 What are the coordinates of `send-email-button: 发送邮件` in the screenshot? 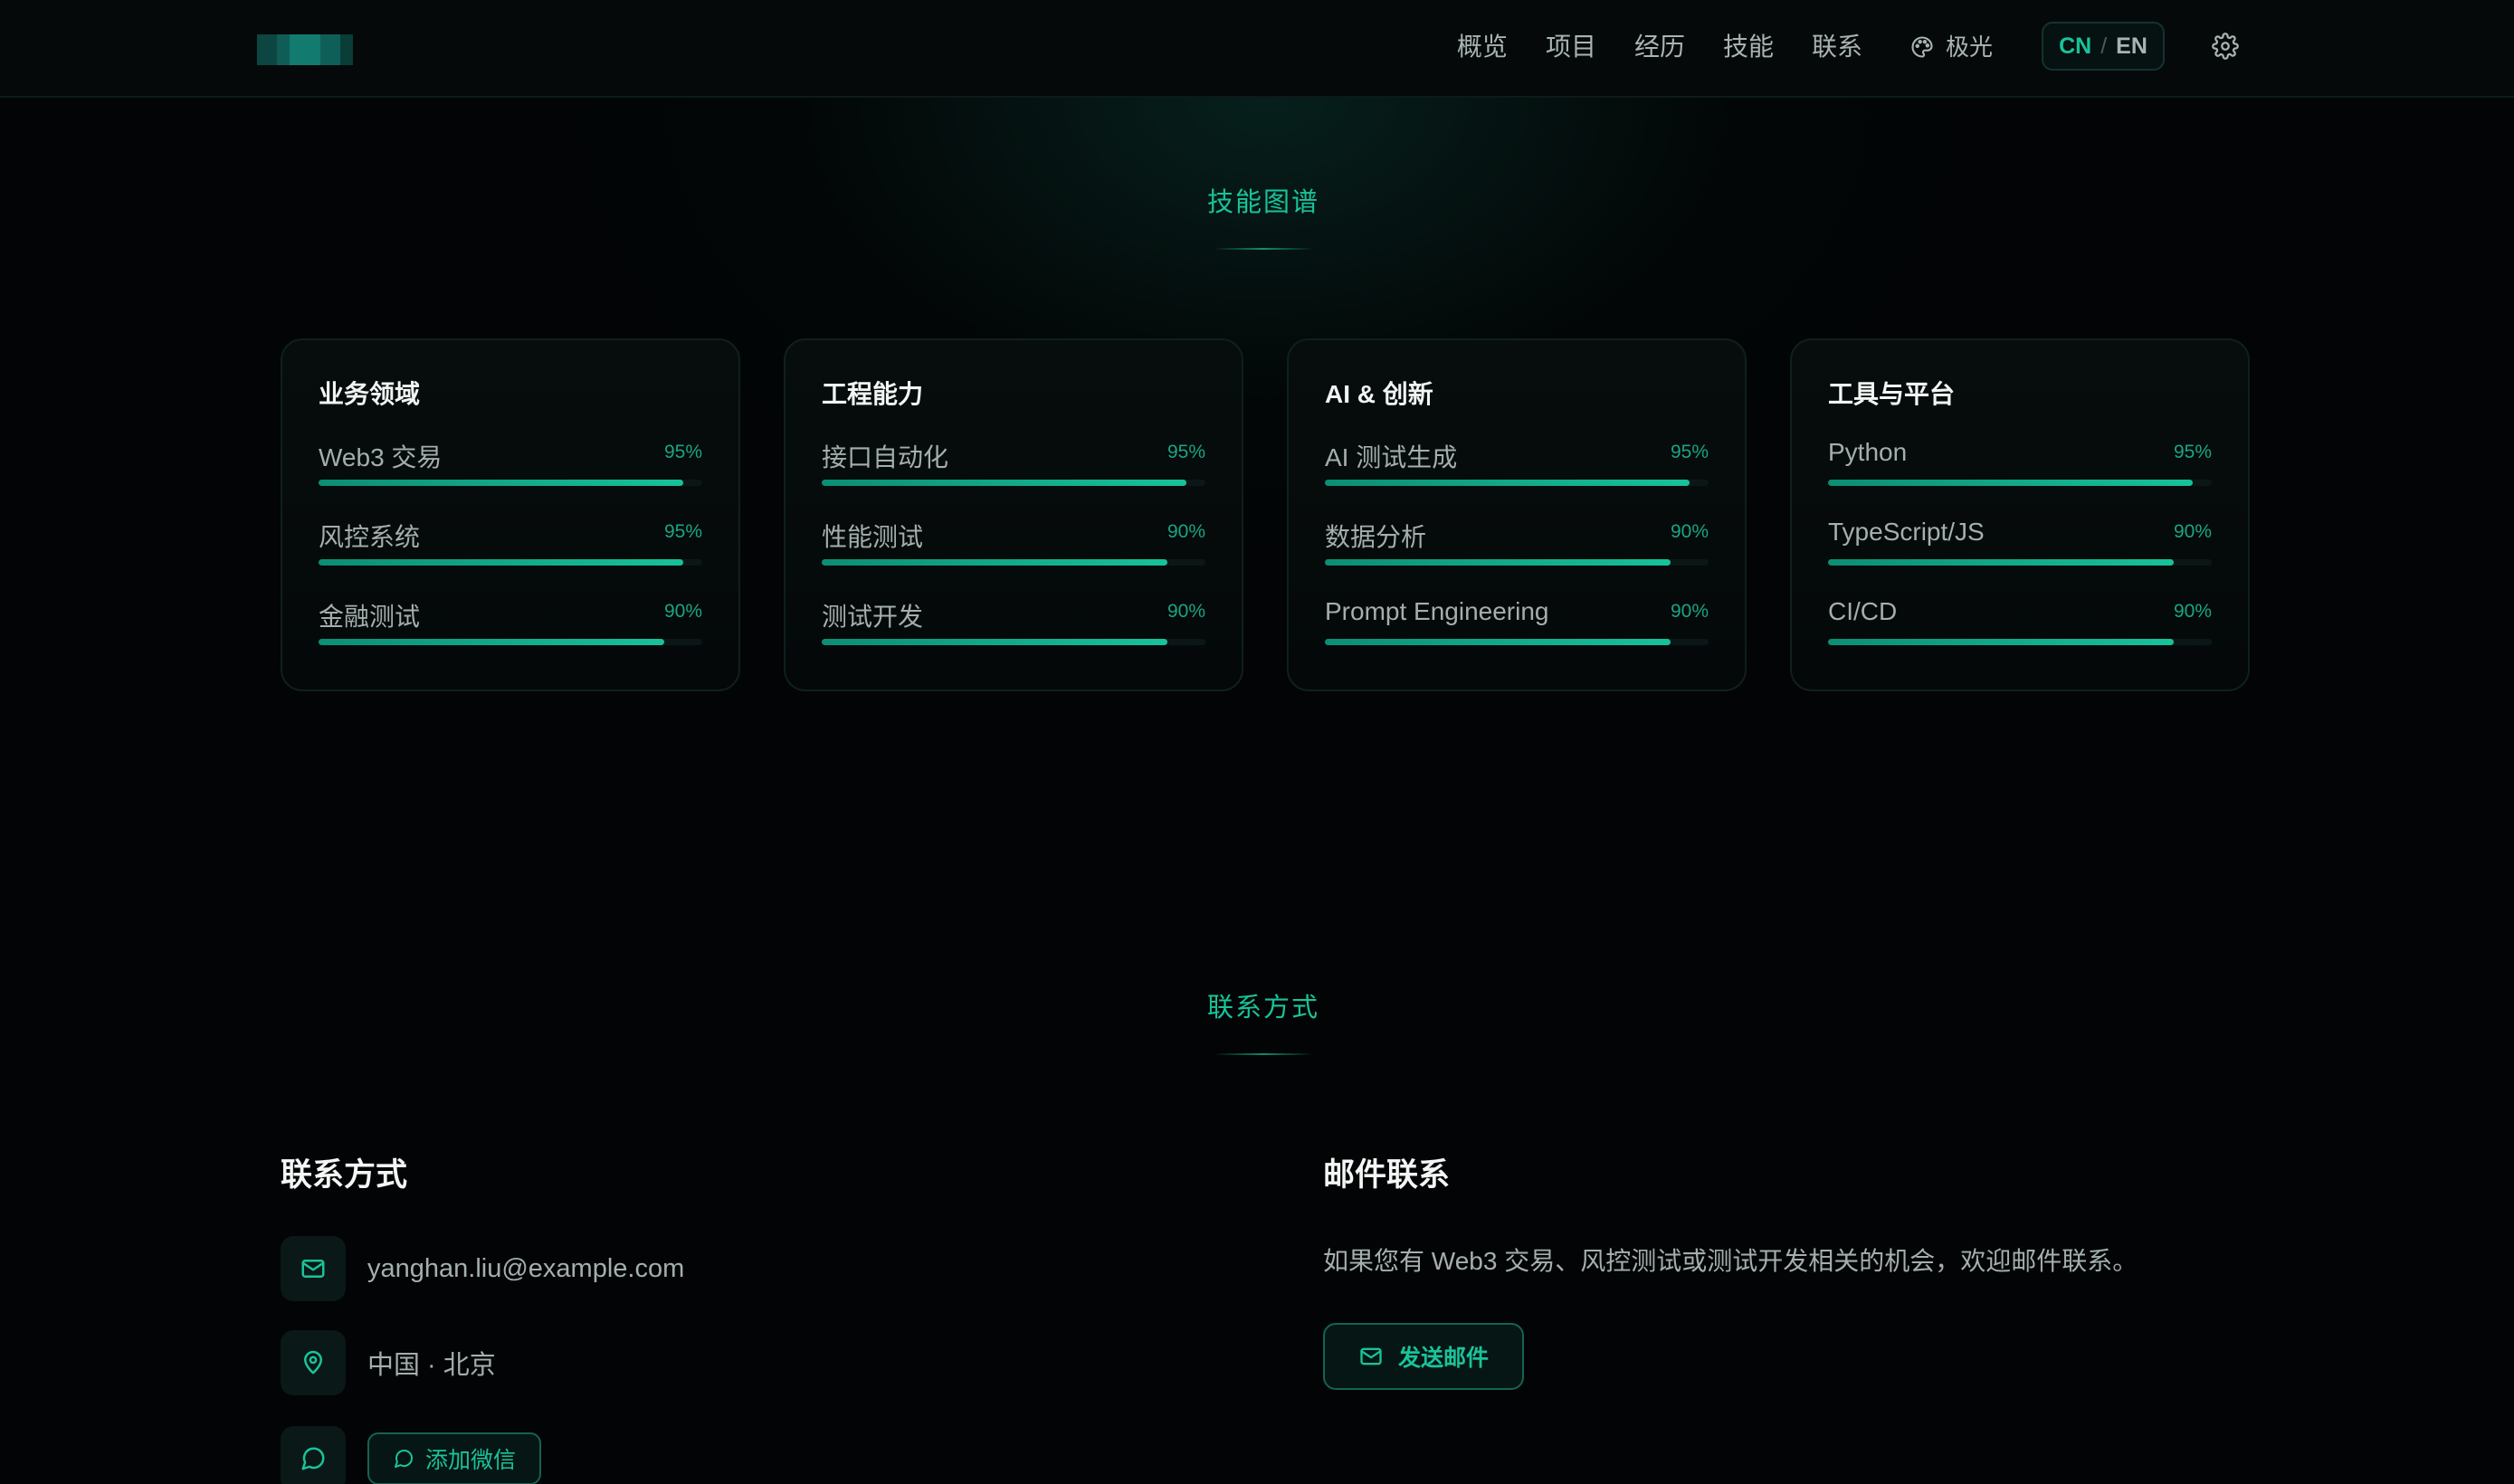 It's located at (1423, 1356).